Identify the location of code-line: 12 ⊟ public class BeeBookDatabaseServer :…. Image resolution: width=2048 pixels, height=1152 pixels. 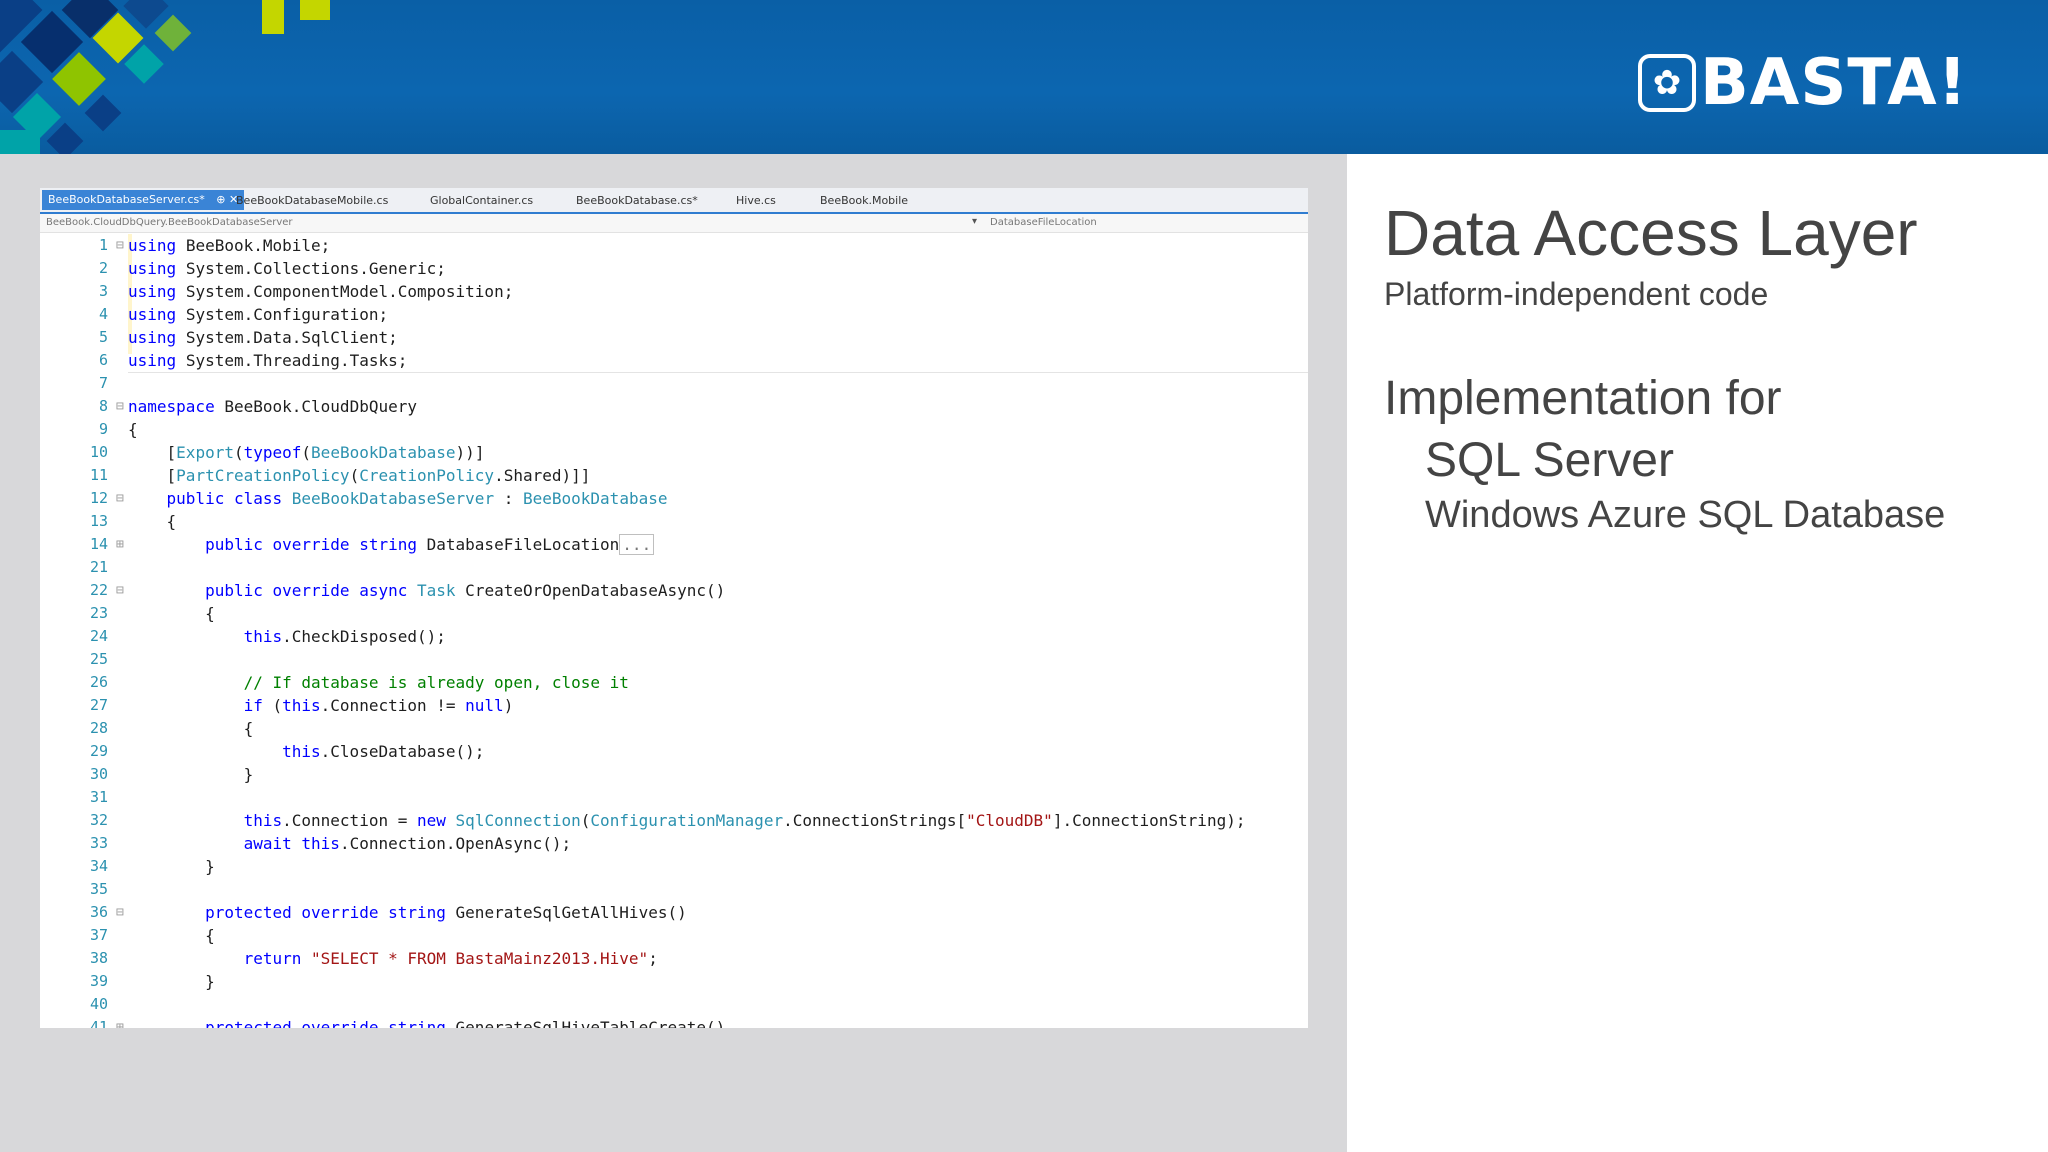
(378, 498).